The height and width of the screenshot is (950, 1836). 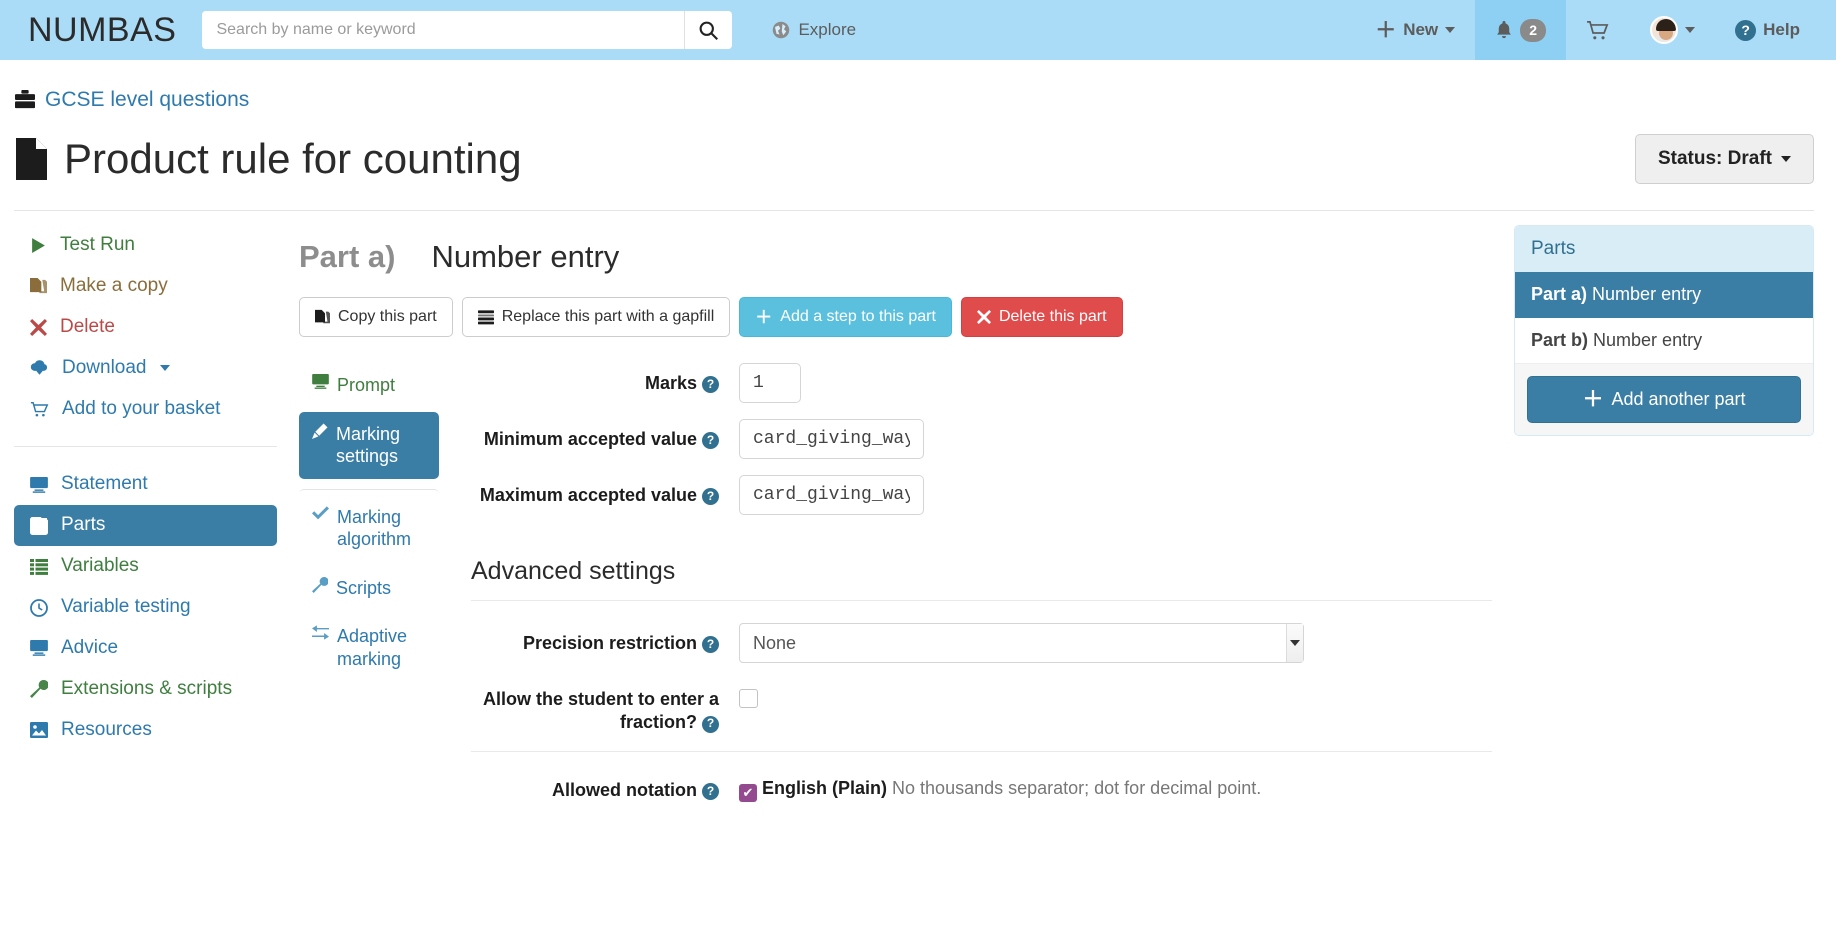 I want to click on plus-icon: ＋, so click(x=764, y=317).